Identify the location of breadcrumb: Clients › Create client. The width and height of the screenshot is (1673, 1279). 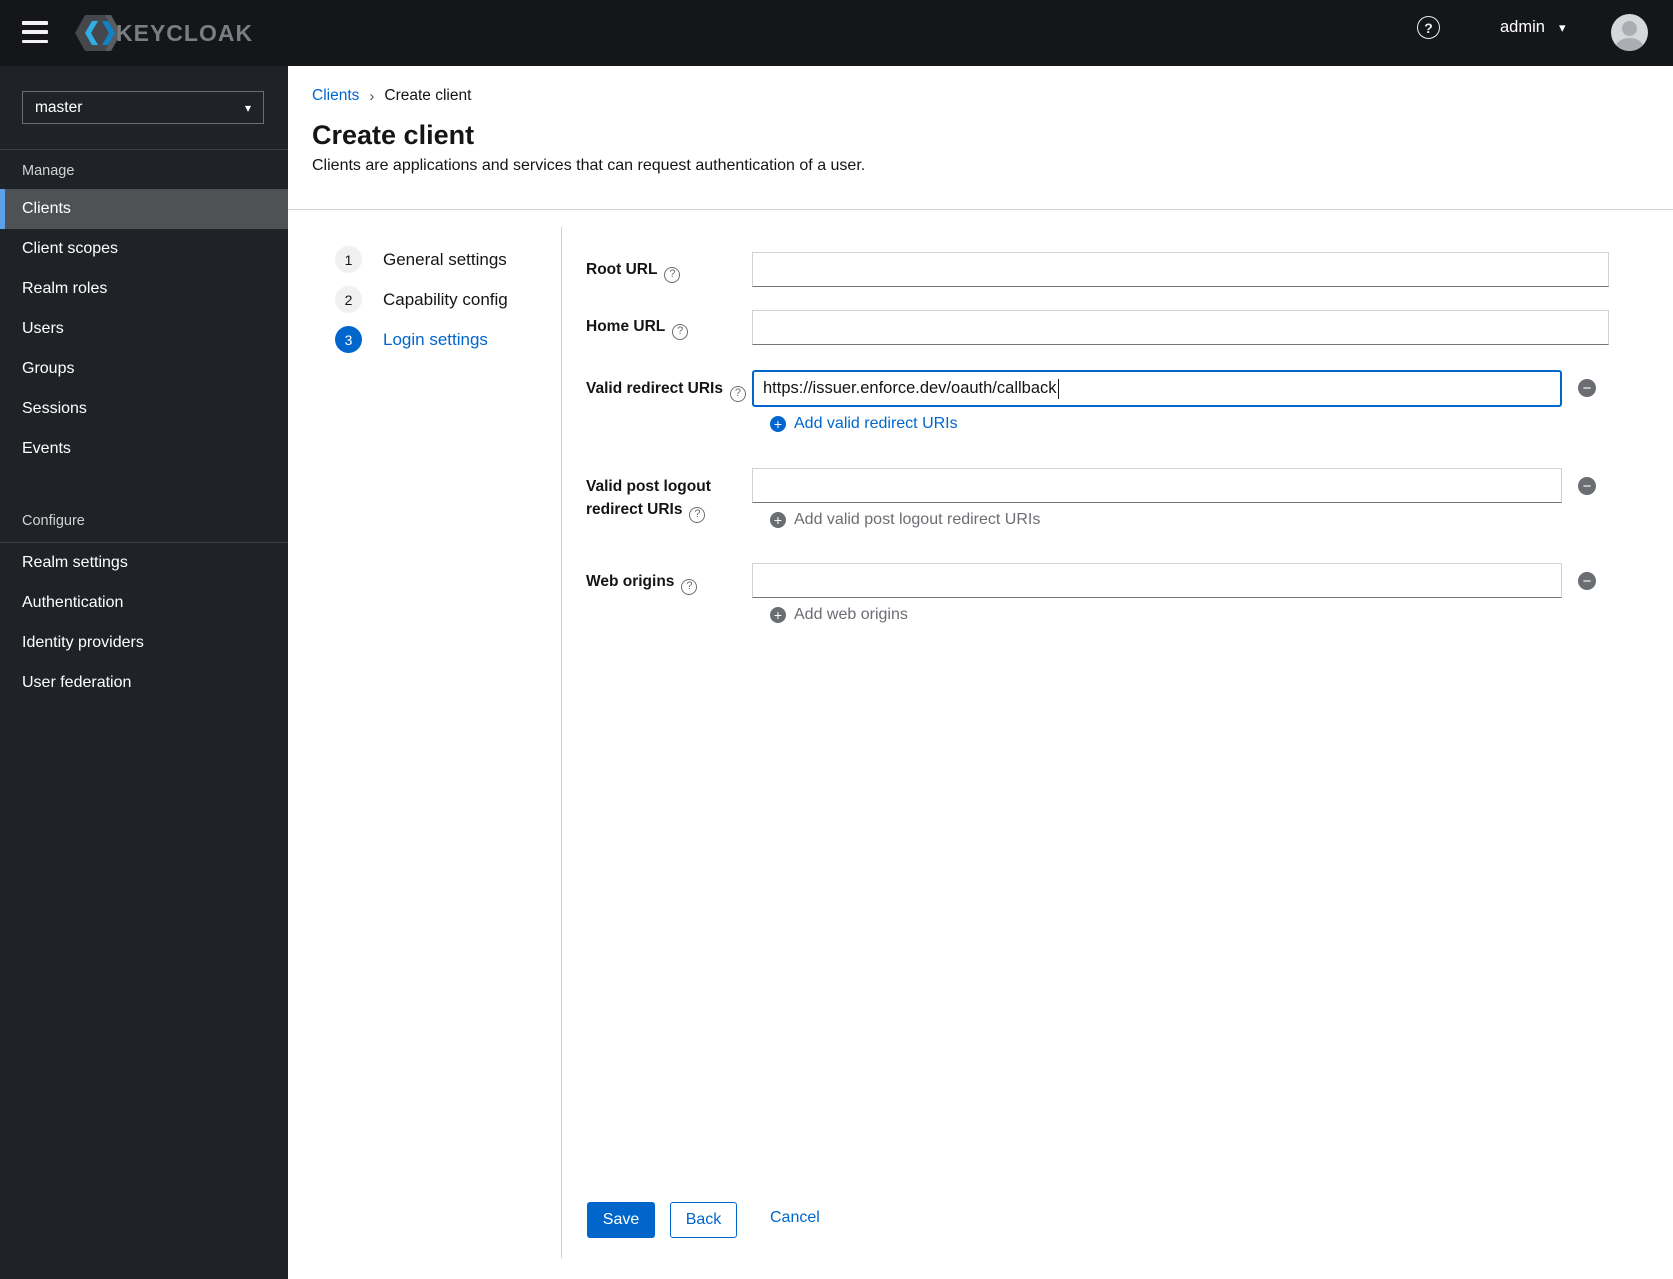
(391, 96).